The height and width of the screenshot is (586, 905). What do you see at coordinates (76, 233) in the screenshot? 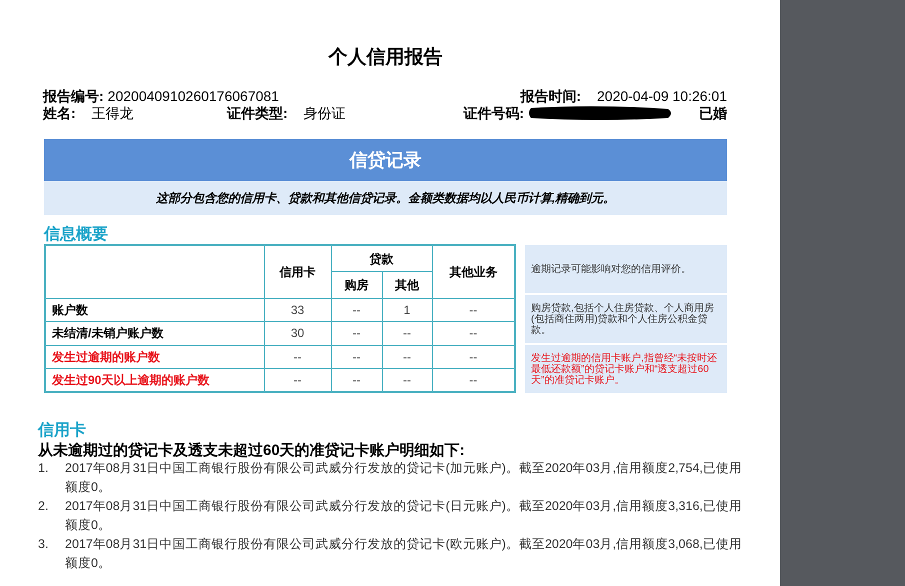
I see `section-heading: 信息概要` at bounding box center [76, 233].